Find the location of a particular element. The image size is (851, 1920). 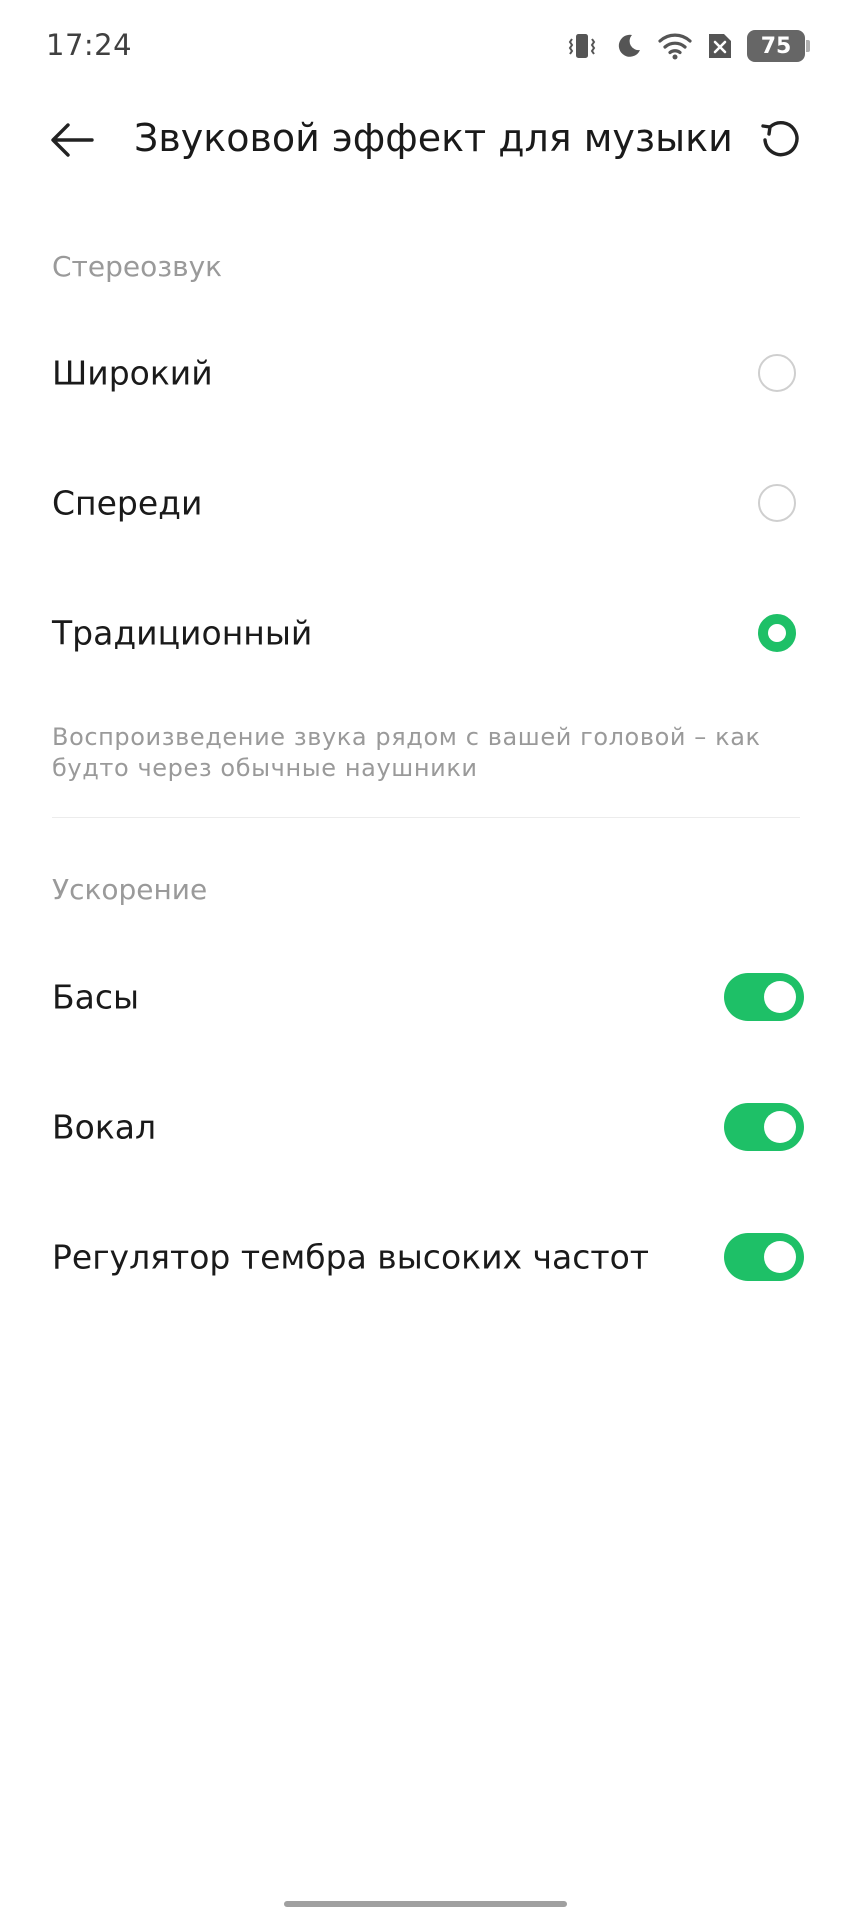

toggle-label: Вокал is located at coordinates (104, 1127).